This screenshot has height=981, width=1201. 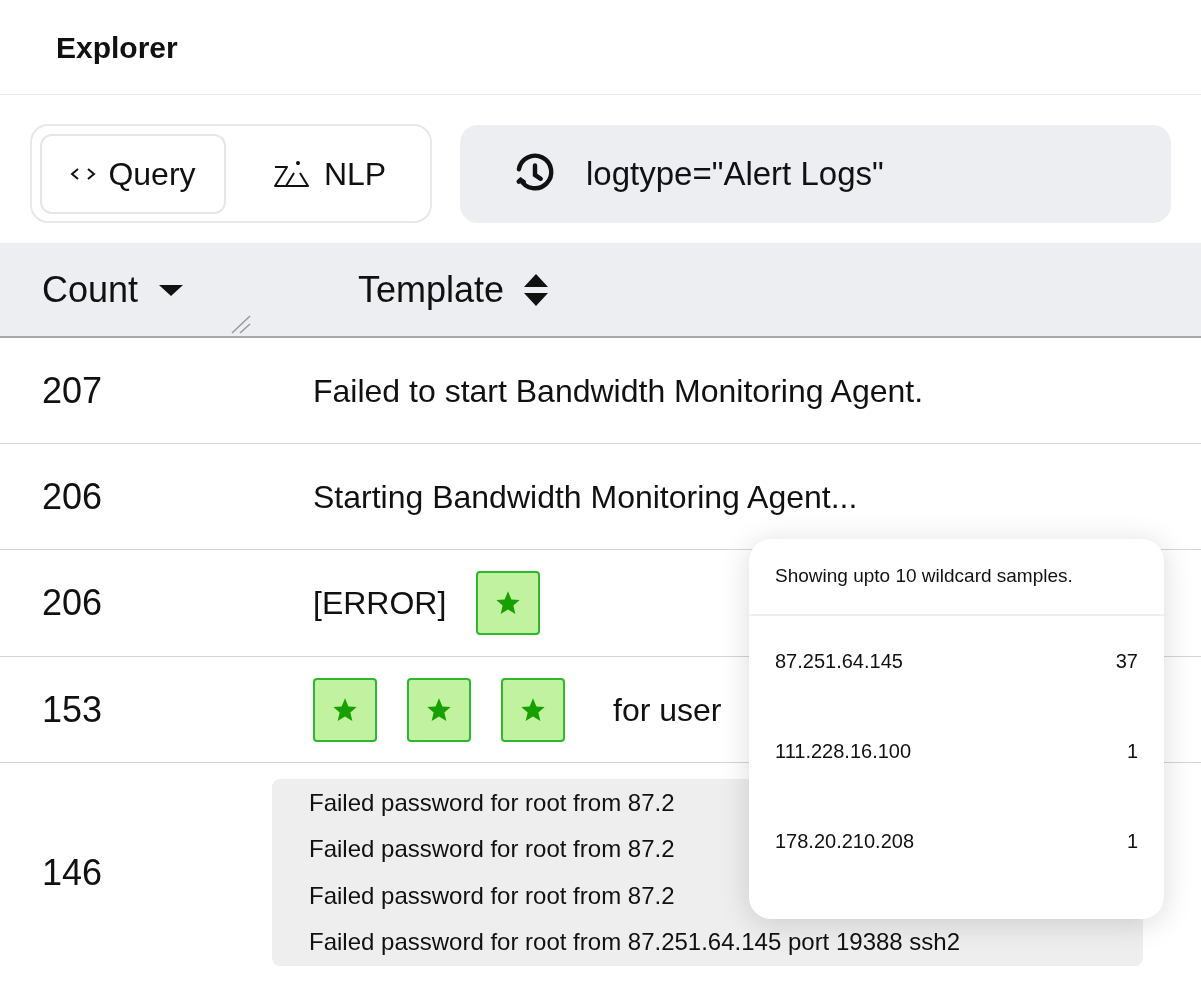 What do you see at coordinates (735, 173) in the screenshot?
I see `query-text: logtype="Alert Logs"` at bounding box center [735, 173].